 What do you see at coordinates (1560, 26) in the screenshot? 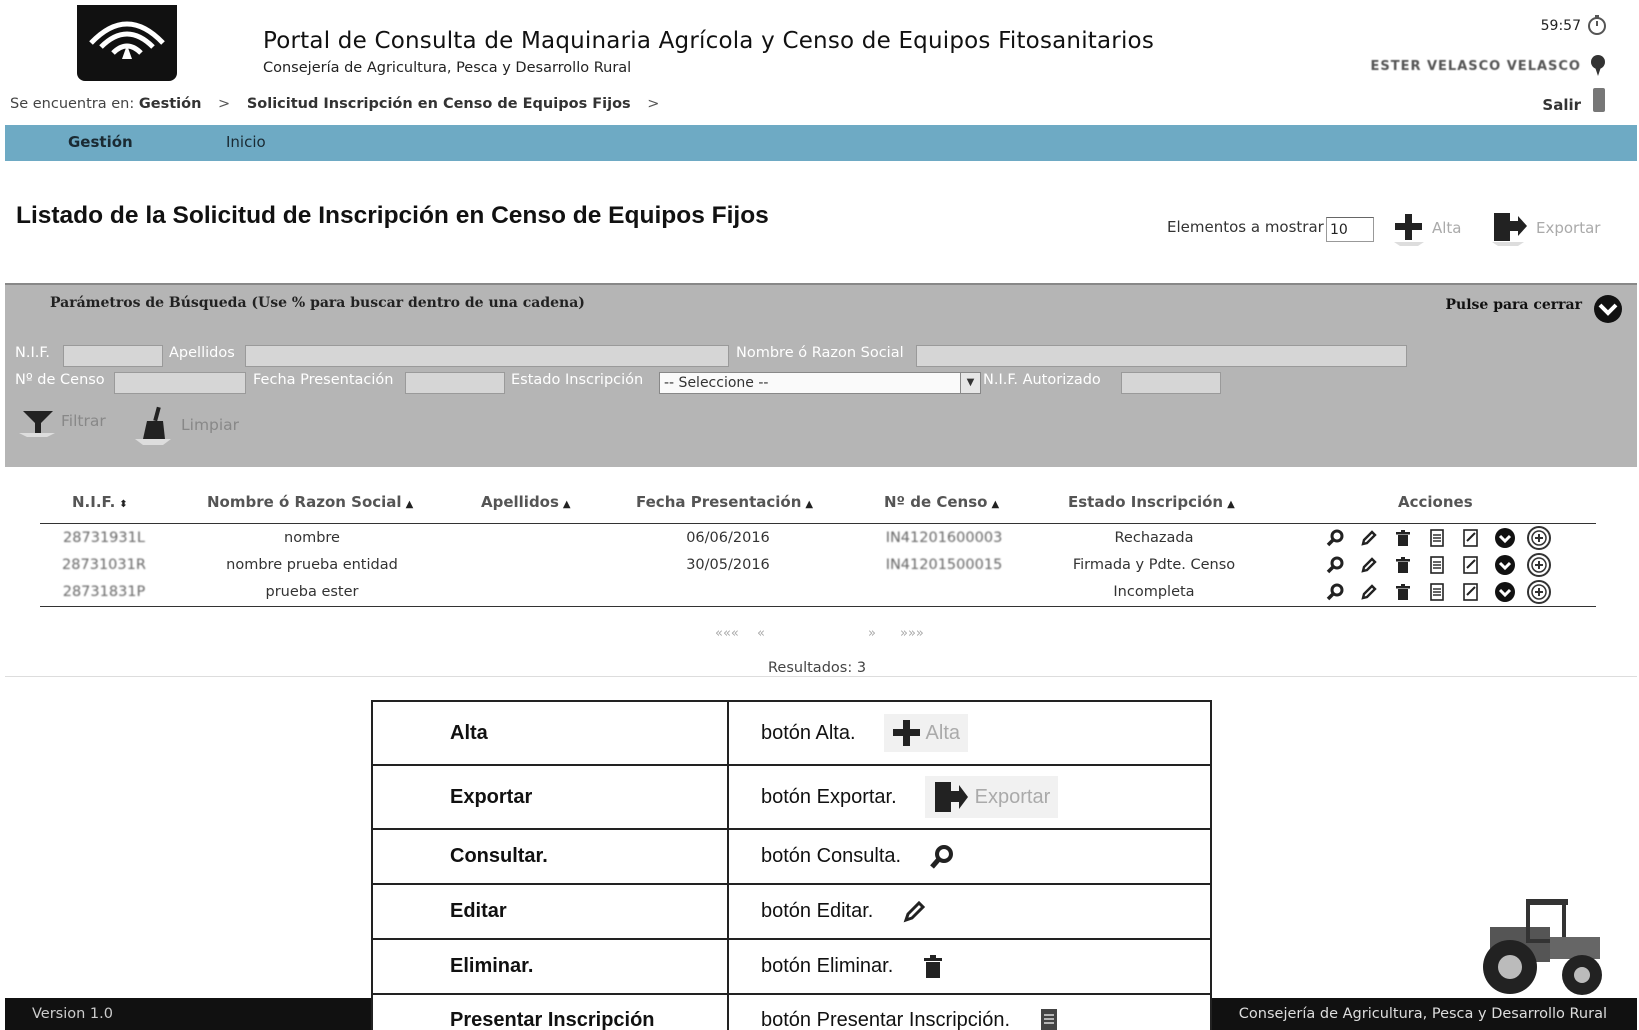
I see `session-clock: 59:57` at bounding box center [1560, 26].